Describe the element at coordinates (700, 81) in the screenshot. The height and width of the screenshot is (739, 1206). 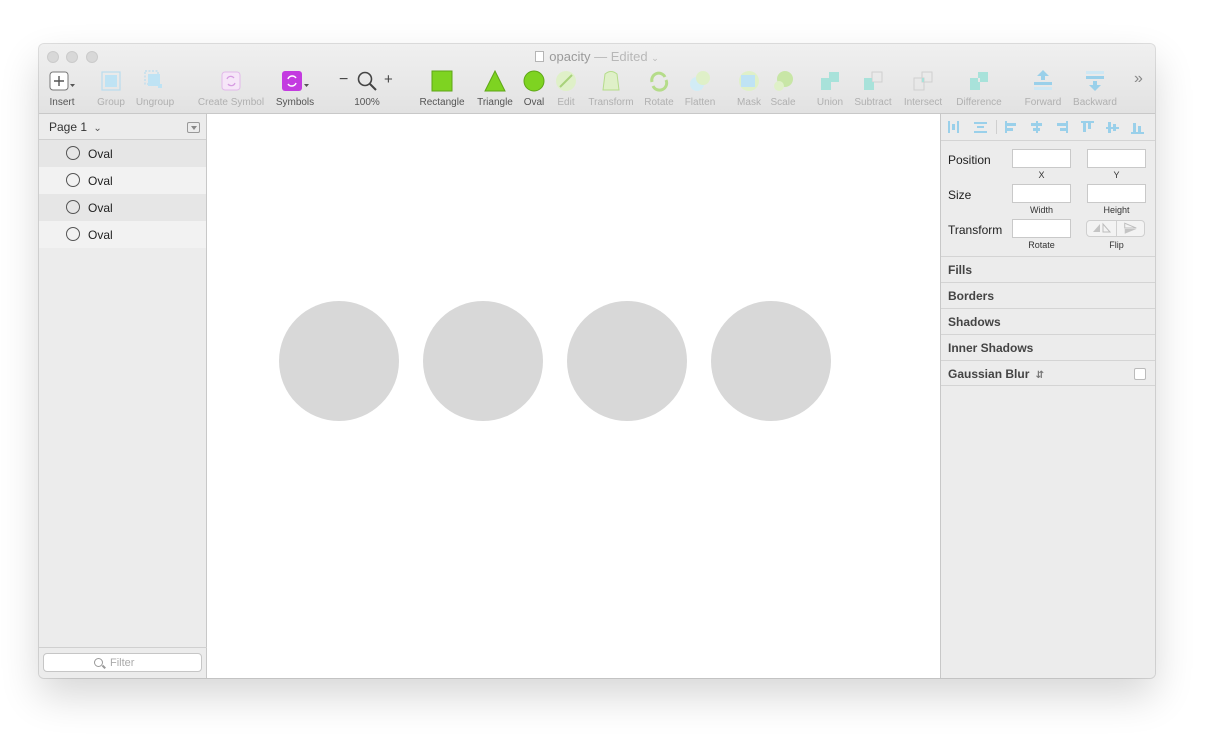
I see `flatten-icon` at that location.